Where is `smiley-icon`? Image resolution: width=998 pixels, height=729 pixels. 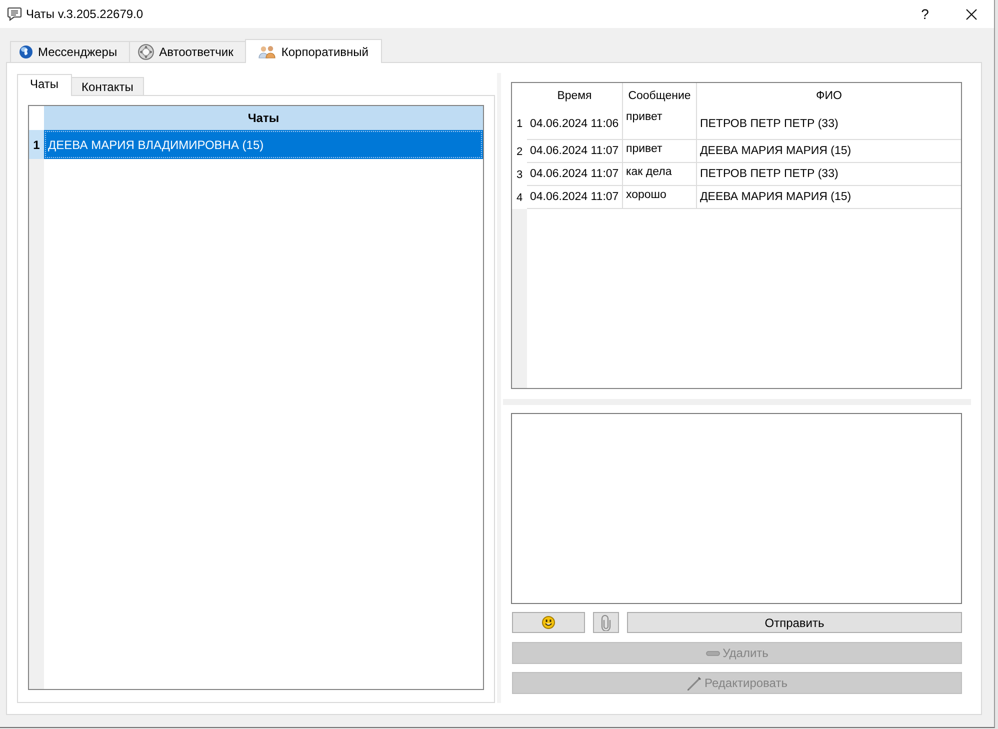 smiley-icon is located at coordinates (548, 622).